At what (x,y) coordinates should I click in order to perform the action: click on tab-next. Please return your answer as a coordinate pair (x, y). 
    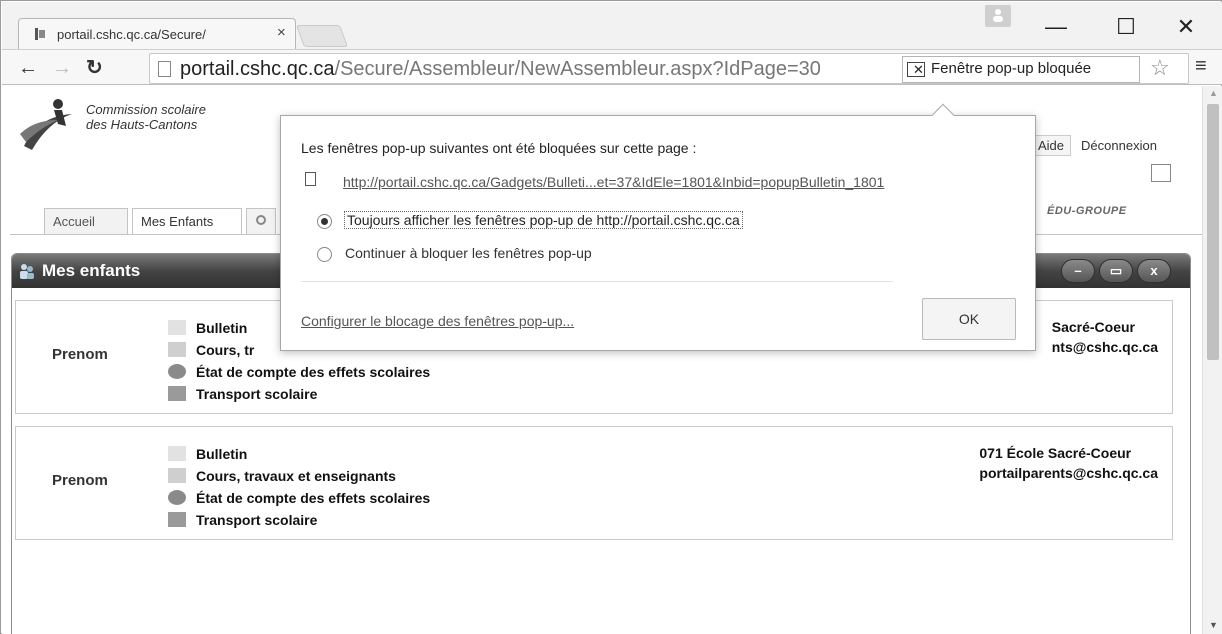
    Looking at the image, I should click on (261, 221).